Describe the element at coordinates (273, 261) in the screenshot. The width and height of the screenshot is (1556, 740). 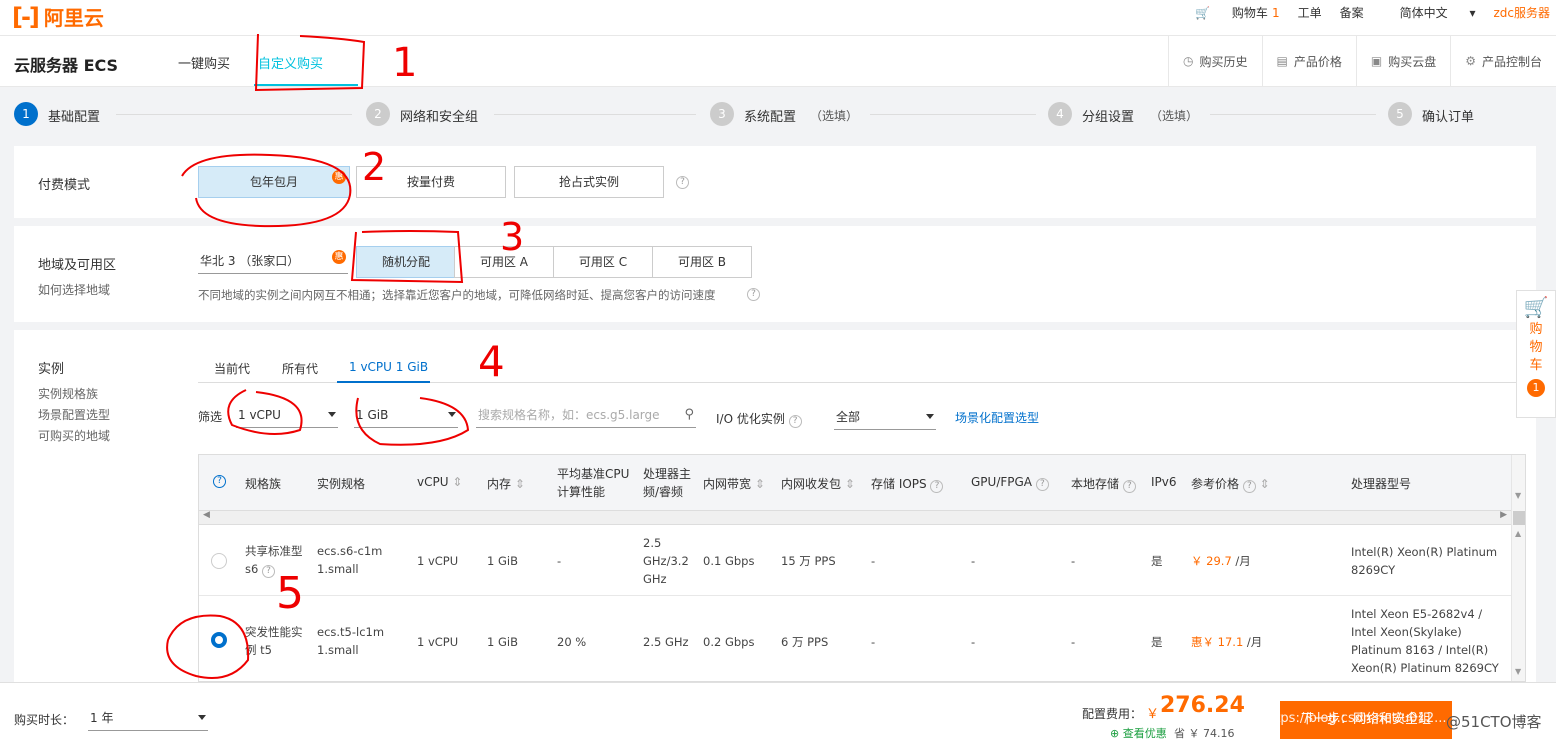
I see `region-select: 华北 3 （张家口）` at that location.